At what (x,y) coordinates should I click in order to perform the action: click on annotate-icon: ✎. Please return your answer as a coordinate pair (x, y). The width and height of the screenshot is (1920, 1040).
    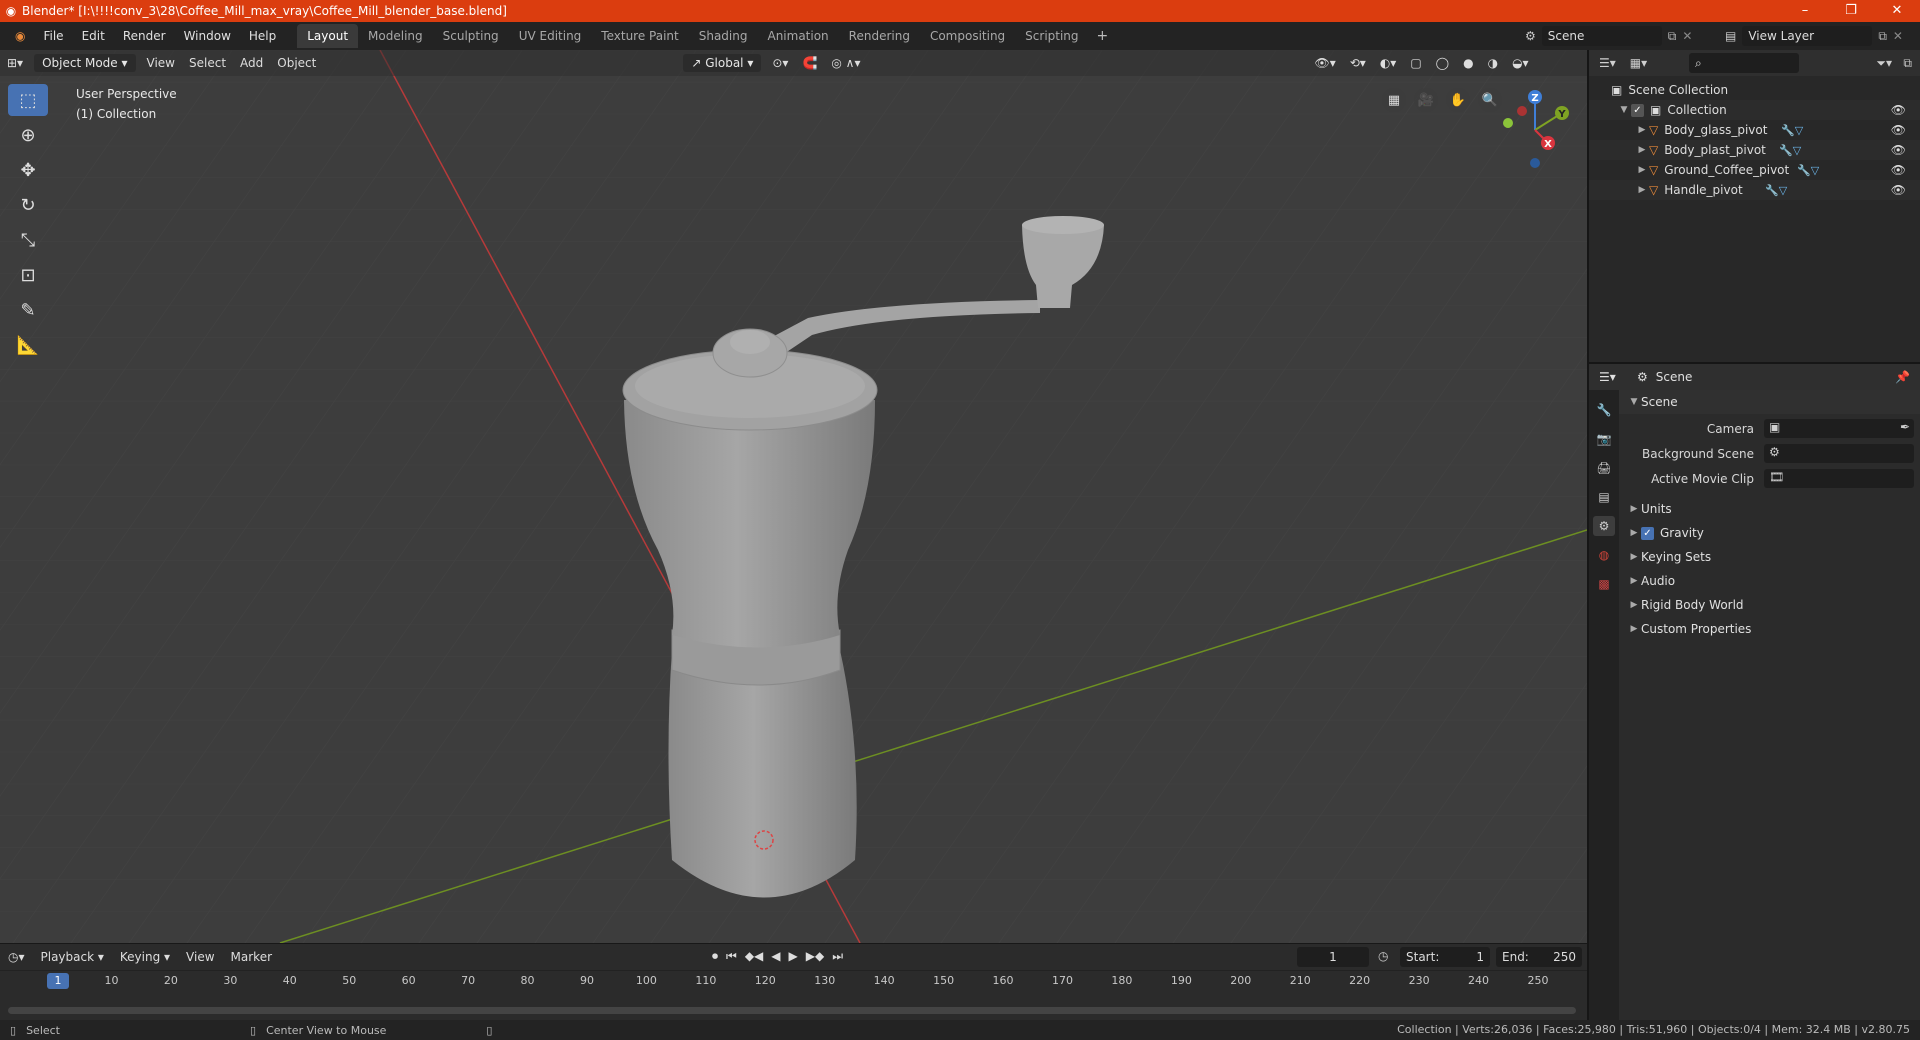
    Looking at the image, I should click on (28, 310).